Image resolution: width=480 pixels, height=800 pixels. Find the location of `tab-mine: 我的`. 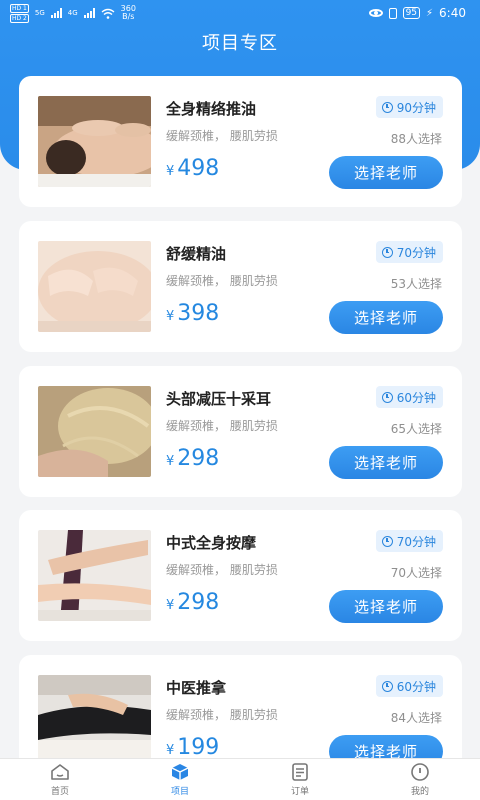

tab-mine: 我的 is located at coordinates (420, 779).